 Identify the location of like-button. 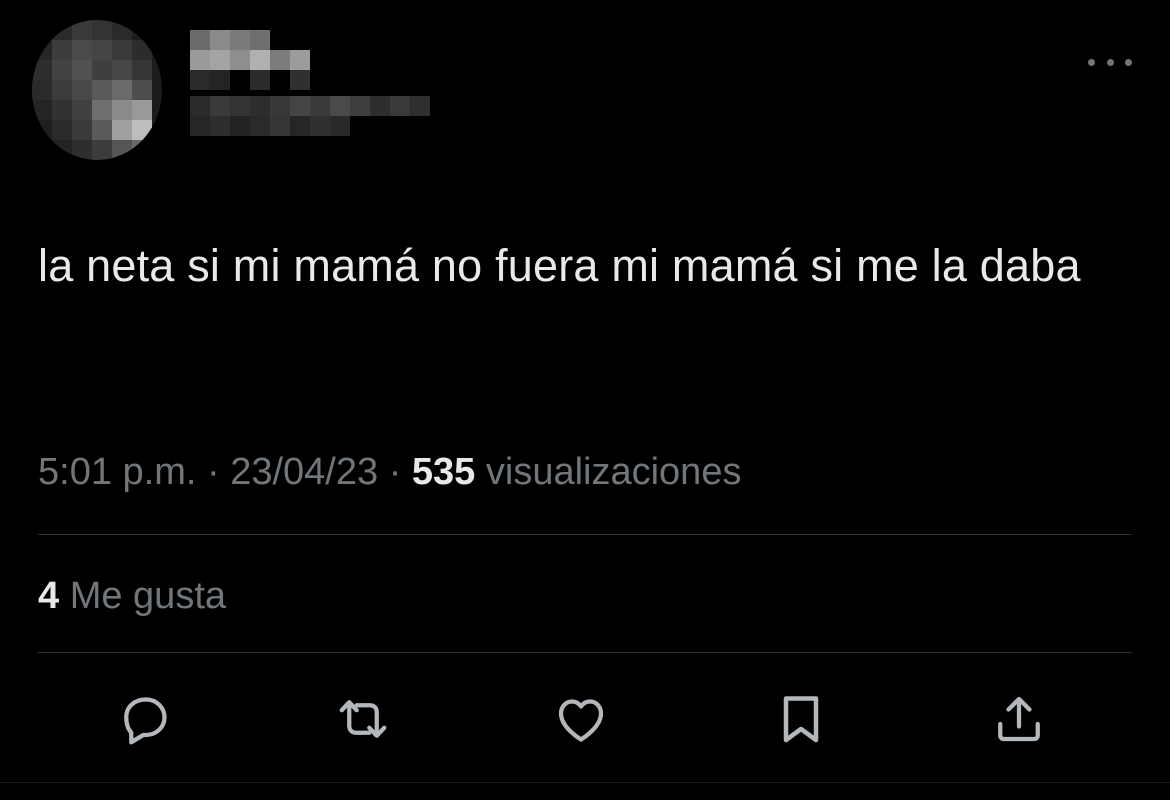
(581, 719).